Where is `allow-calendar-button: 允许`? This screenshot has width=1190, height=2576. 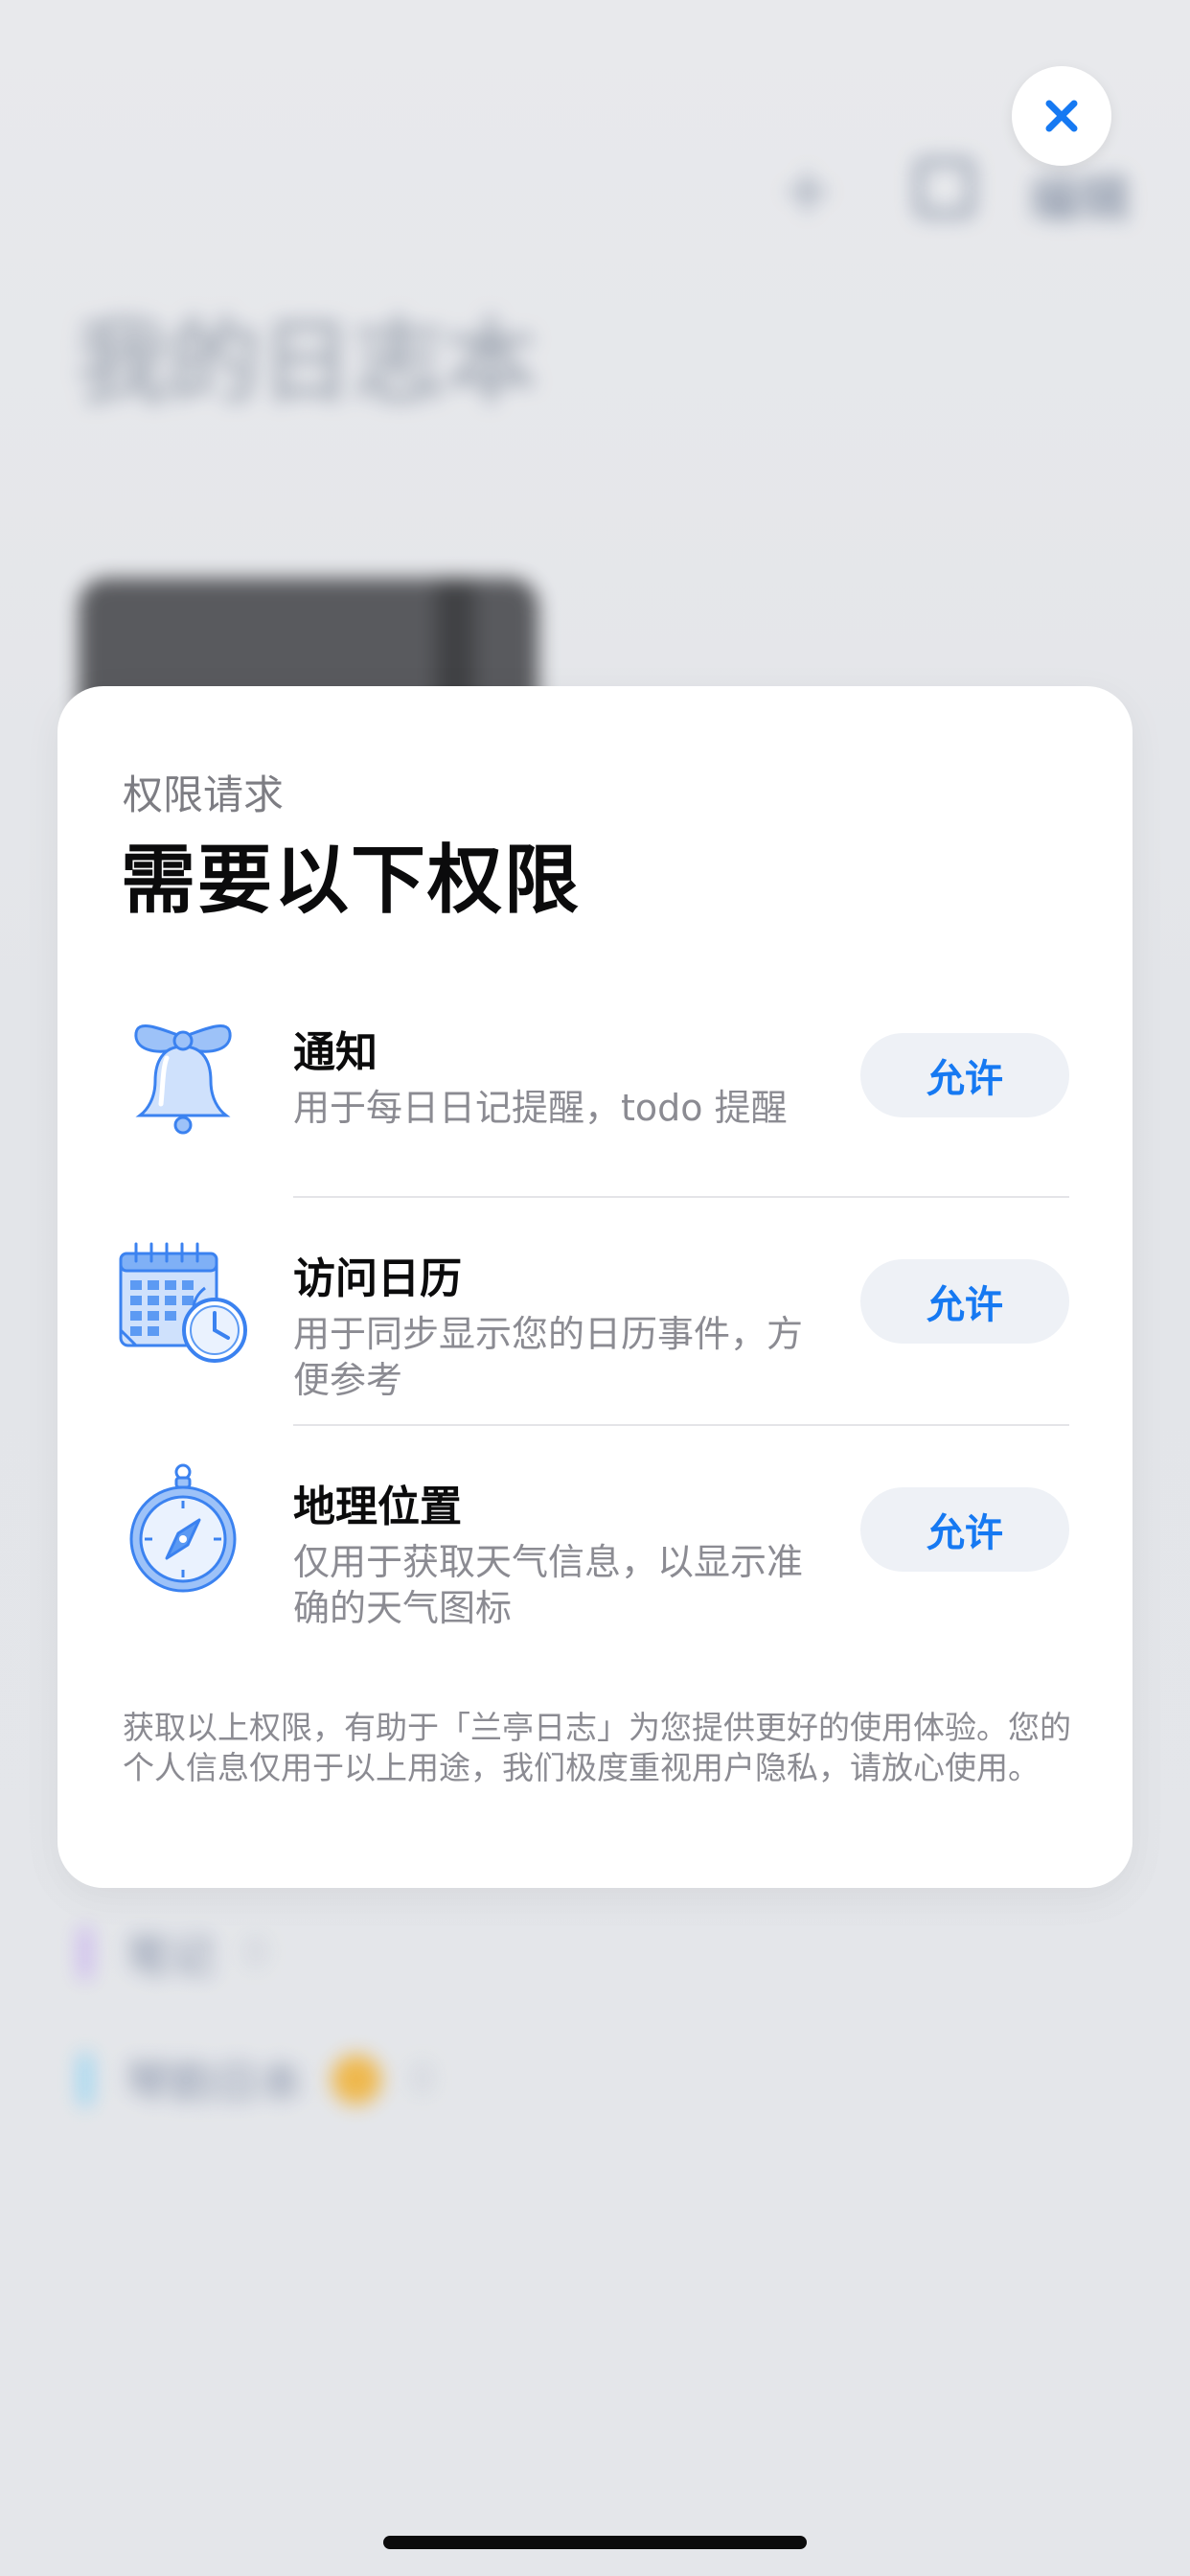
allow-calendar-button: 允许 is located at coordinates (965, 1301).